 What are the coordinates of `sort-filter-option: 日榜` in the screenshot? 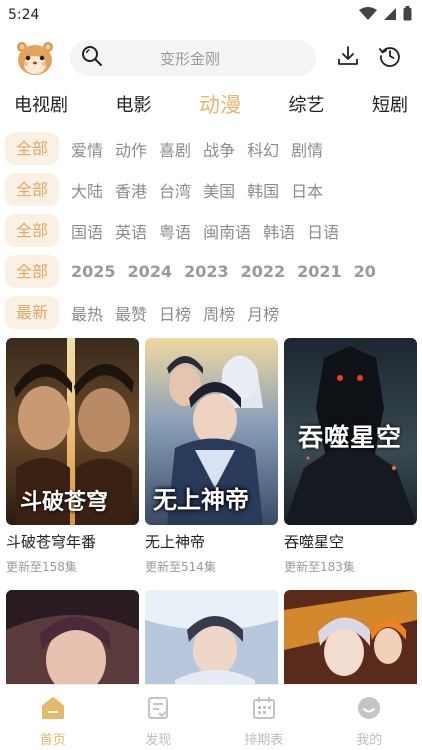 It's located at (175, 313).